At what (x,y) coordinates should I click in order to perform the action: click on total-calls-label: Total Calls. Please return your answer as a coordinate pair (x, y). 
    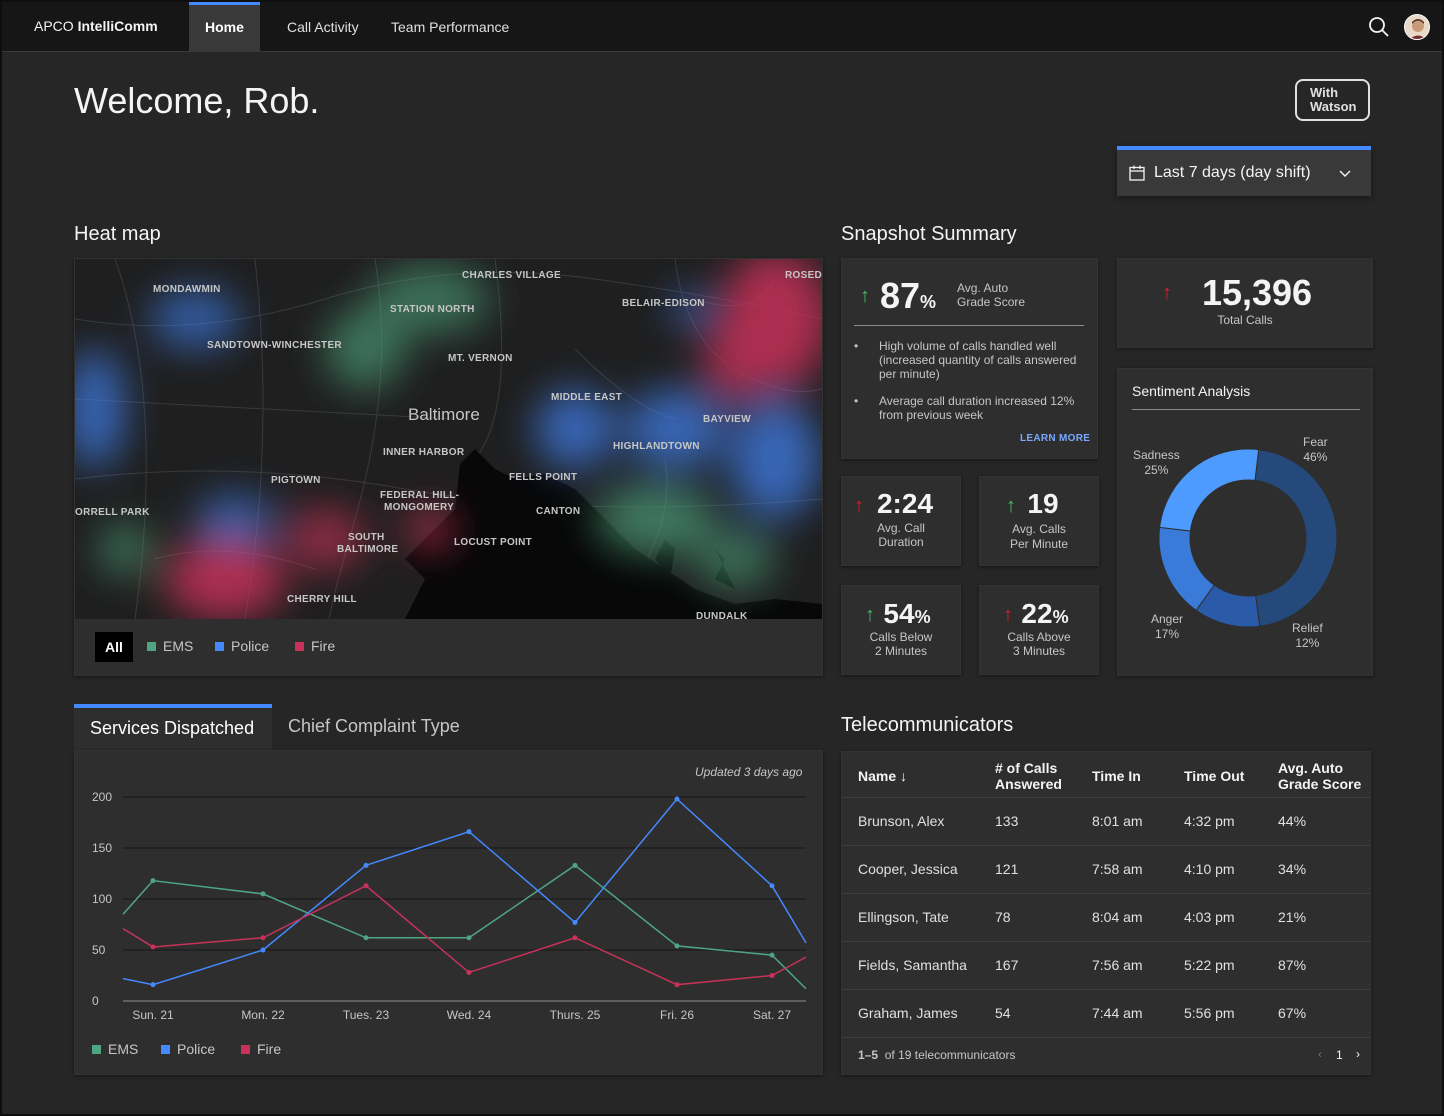
    Looking at the image, I should click on (1245, 320).